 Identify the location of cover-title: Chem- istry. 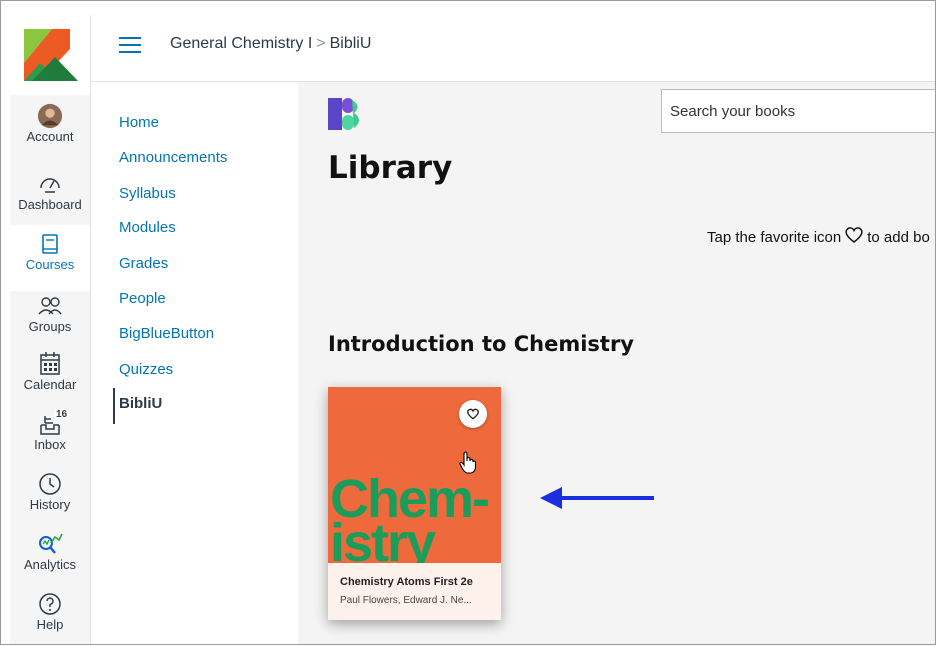
(410, 517).